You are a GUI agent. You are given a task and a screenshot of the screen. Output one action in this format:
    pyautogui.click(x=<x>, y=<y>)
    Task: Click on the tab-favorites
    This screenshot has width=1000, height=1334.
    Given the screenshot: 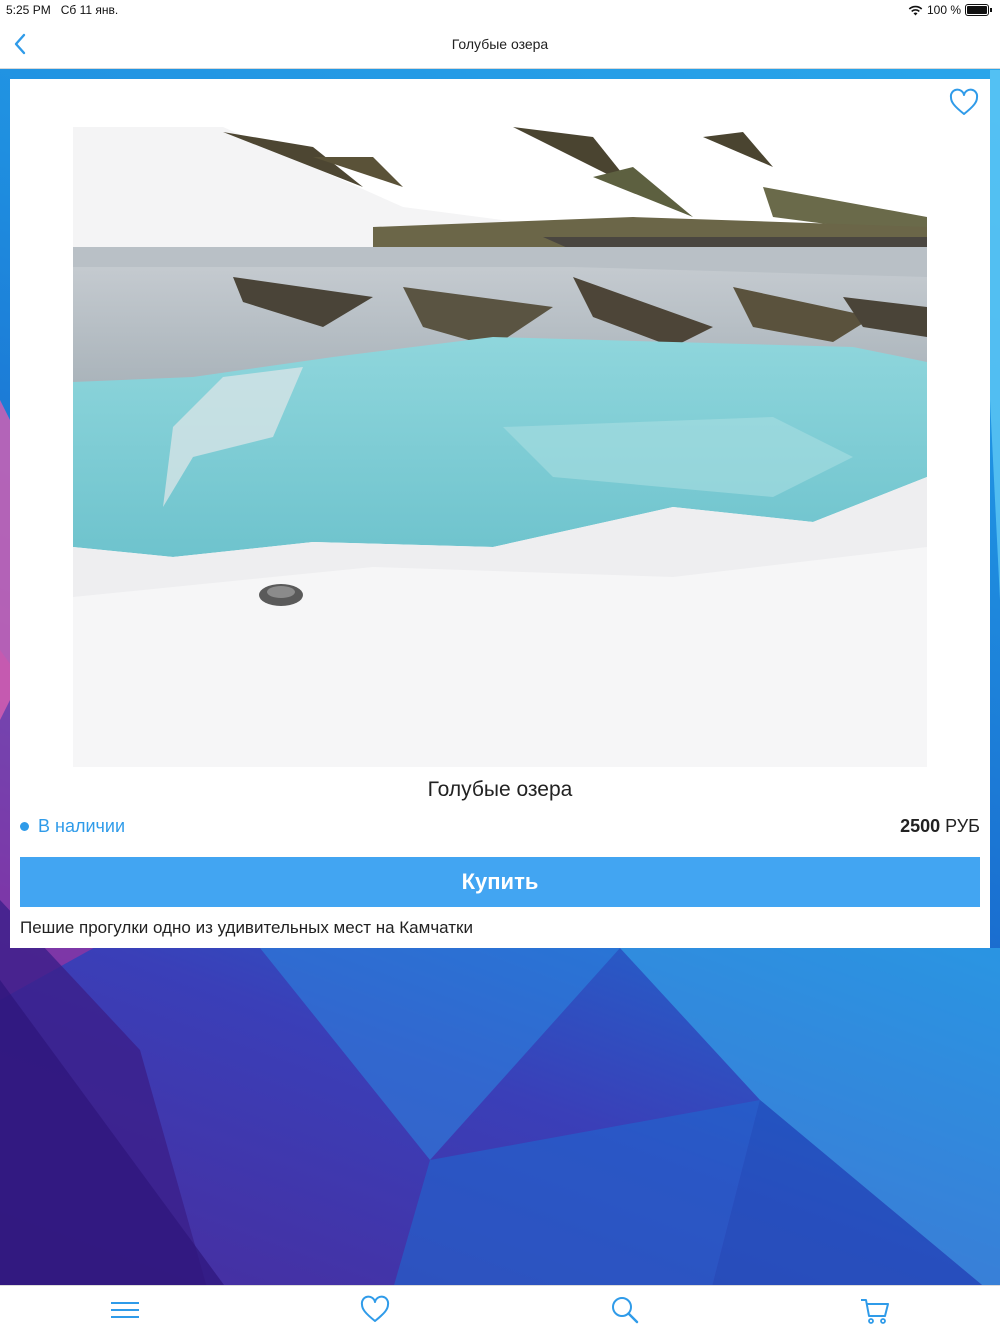 What is the action you would take?
    pyautogui.click(x=375, y=1310)
    